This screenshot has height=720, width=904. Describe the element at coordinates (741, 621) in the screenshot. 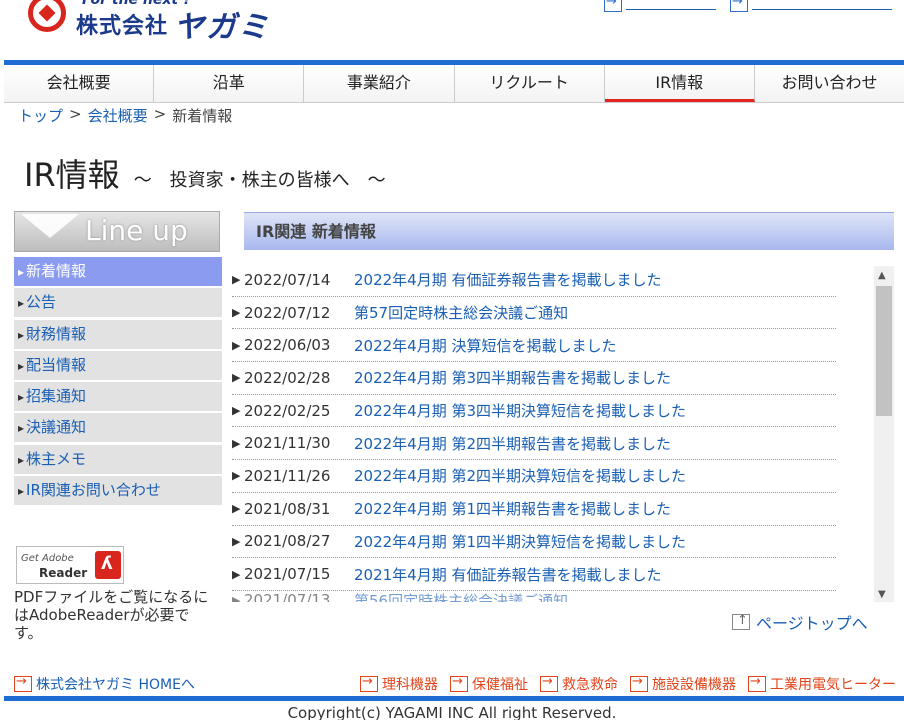

I see `arrow-up-icon` at that location.